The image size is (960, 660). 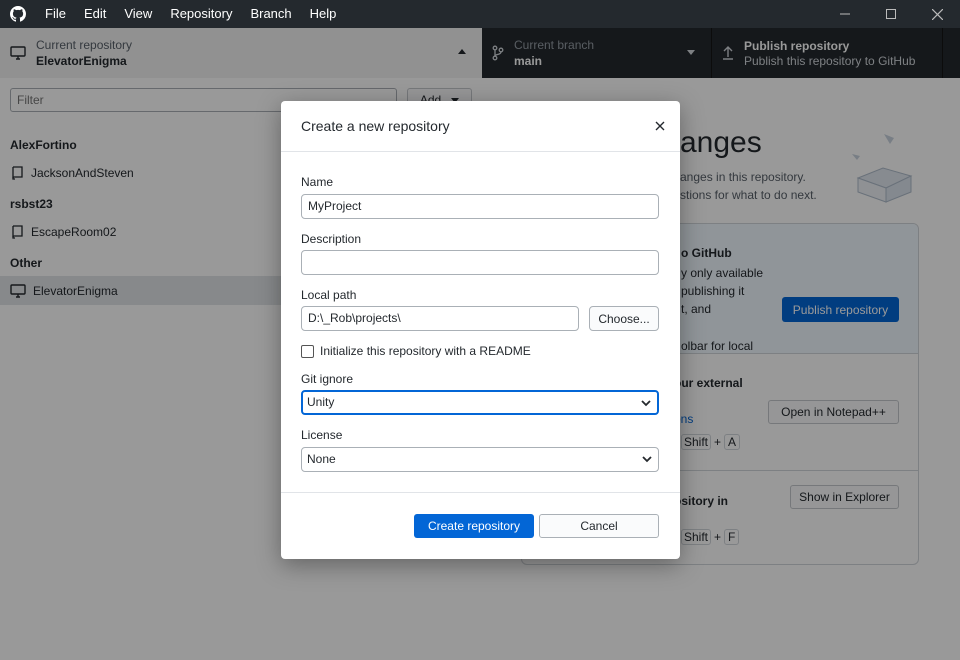 What do you see at coordinates (331, 239) in the screenshot?
I see `description-label: Description` at bounding box center [331, 239].